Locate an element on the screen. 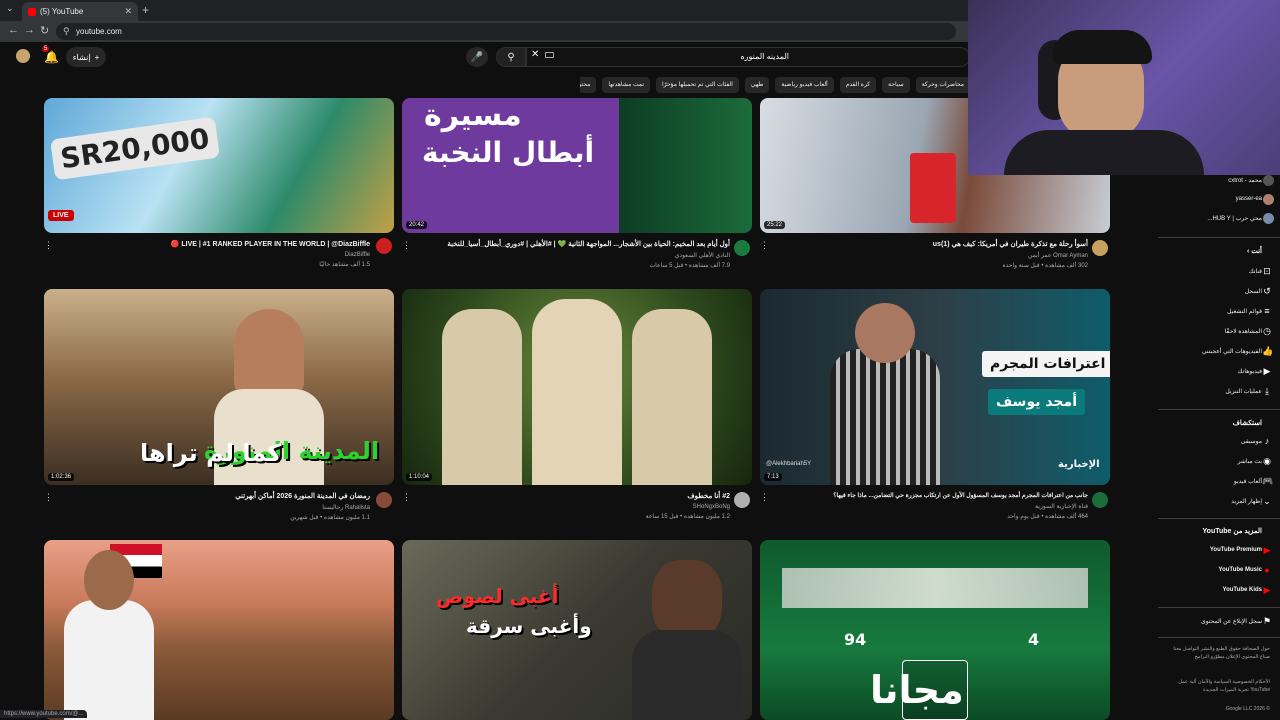  video-thumbnail is located at coordinates (219, 630).